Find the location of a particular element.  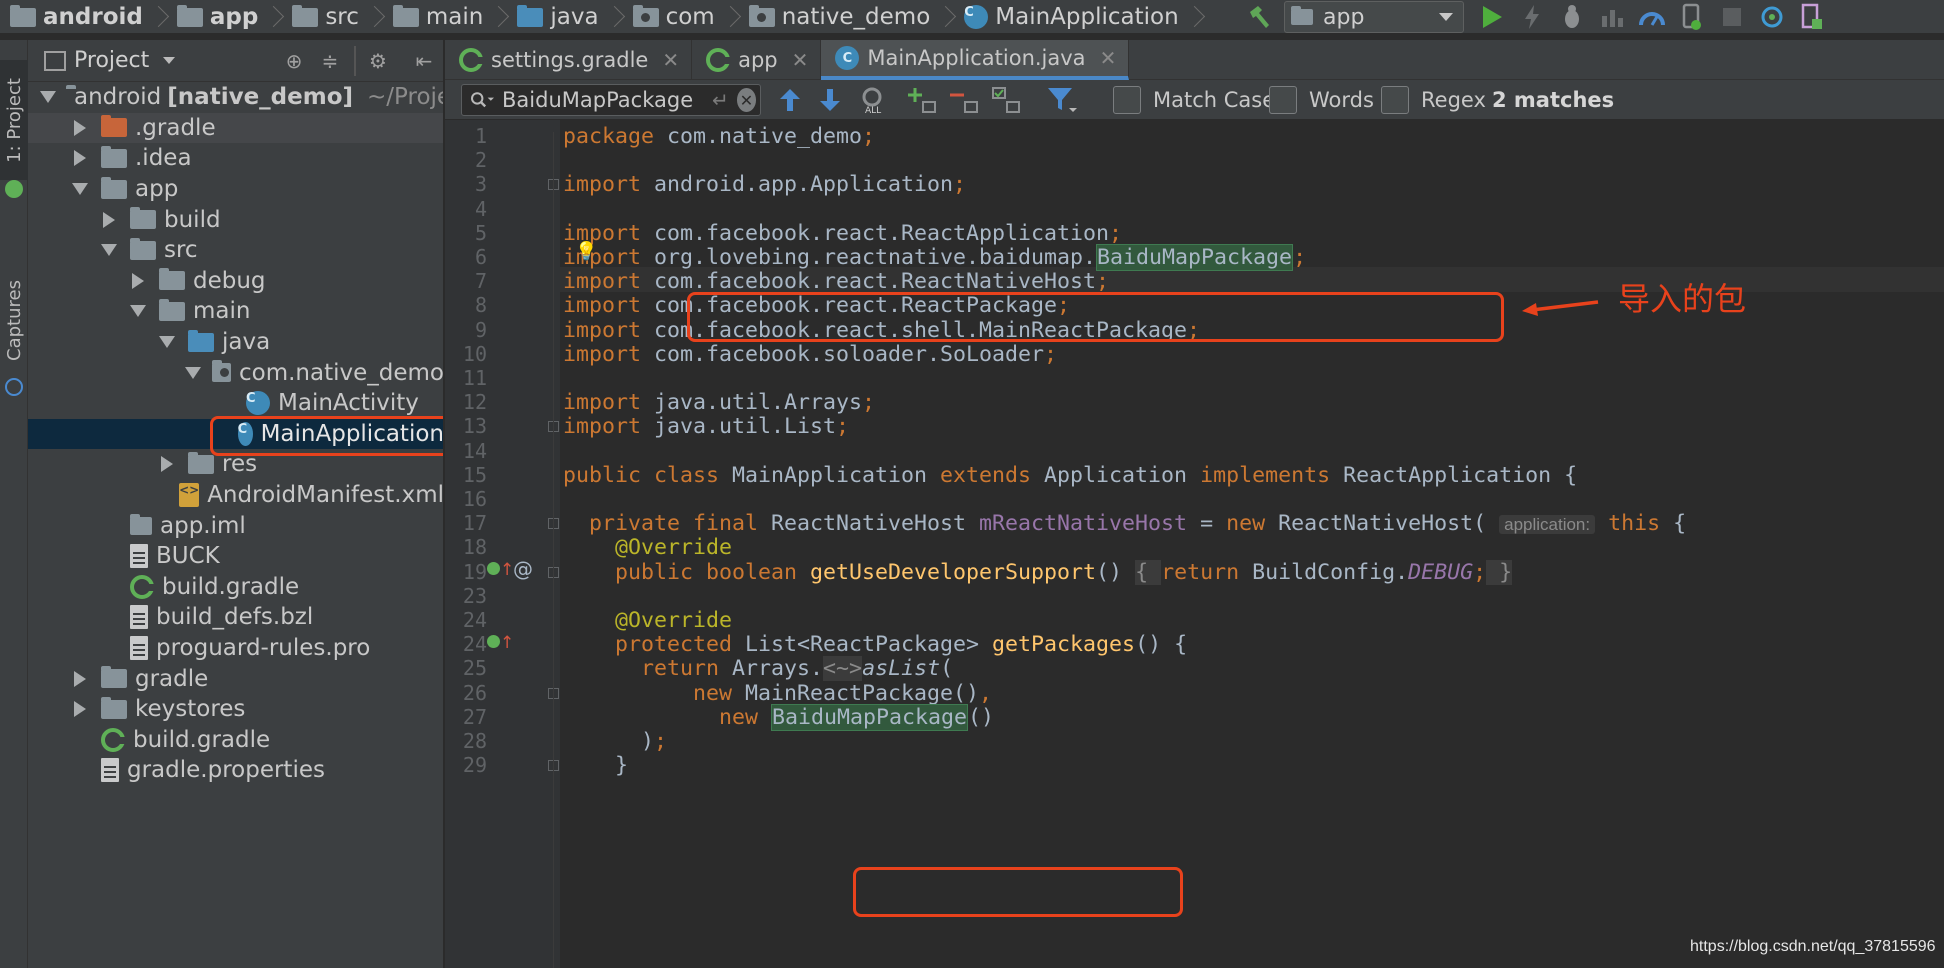

editor-tab: app ✕ is located at coordinates (757, 60).